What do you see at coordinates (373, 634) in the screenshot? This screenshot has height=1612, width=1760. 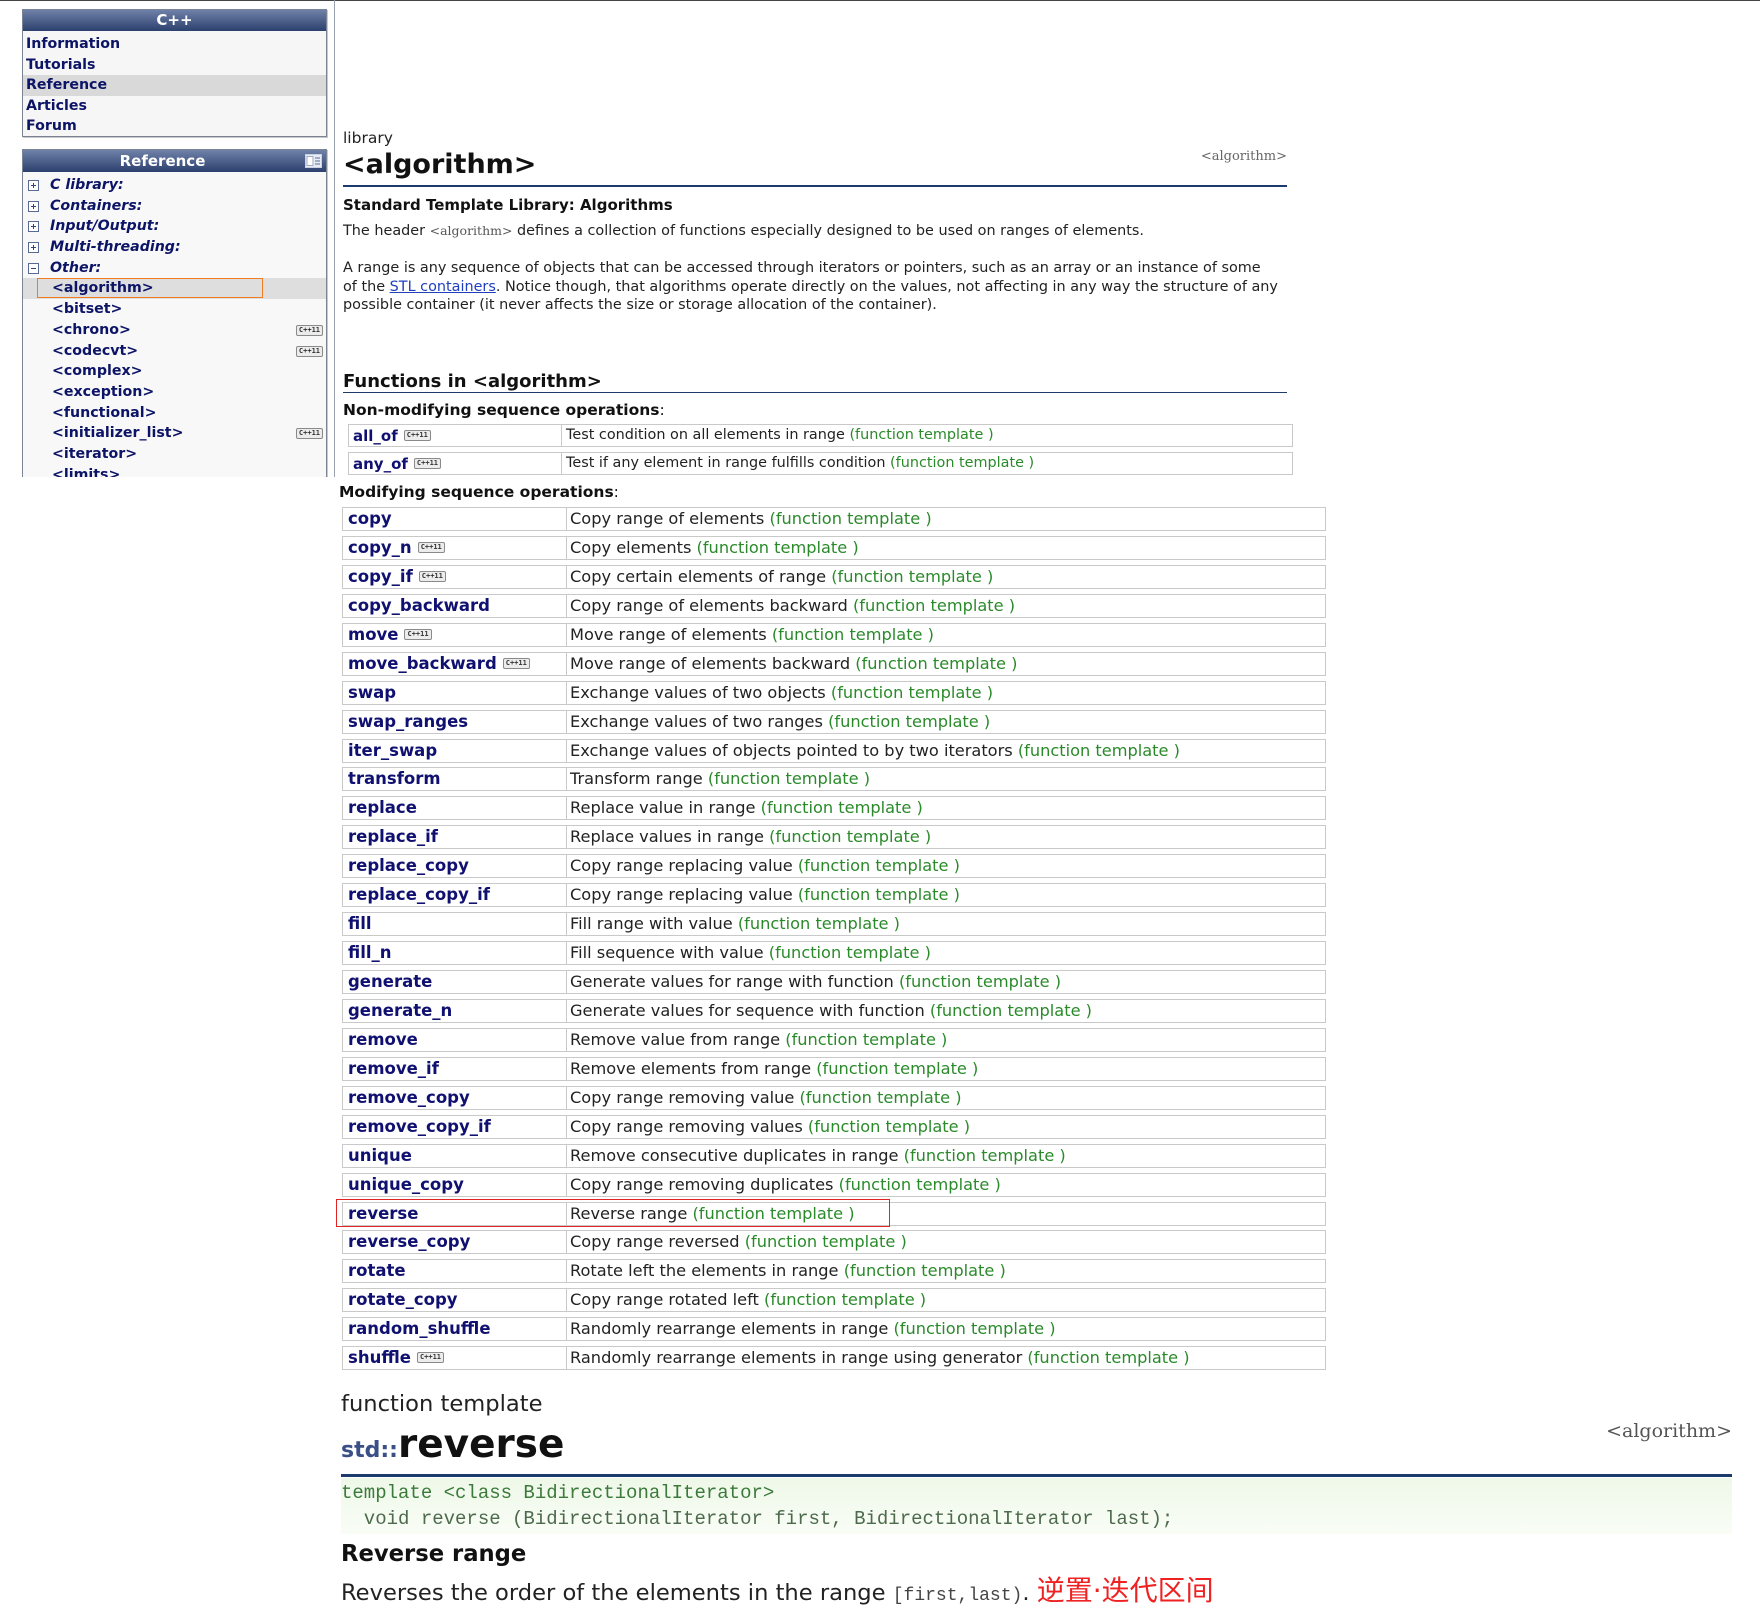 I see `function-name-link: move` at bounding box center [373, 634].